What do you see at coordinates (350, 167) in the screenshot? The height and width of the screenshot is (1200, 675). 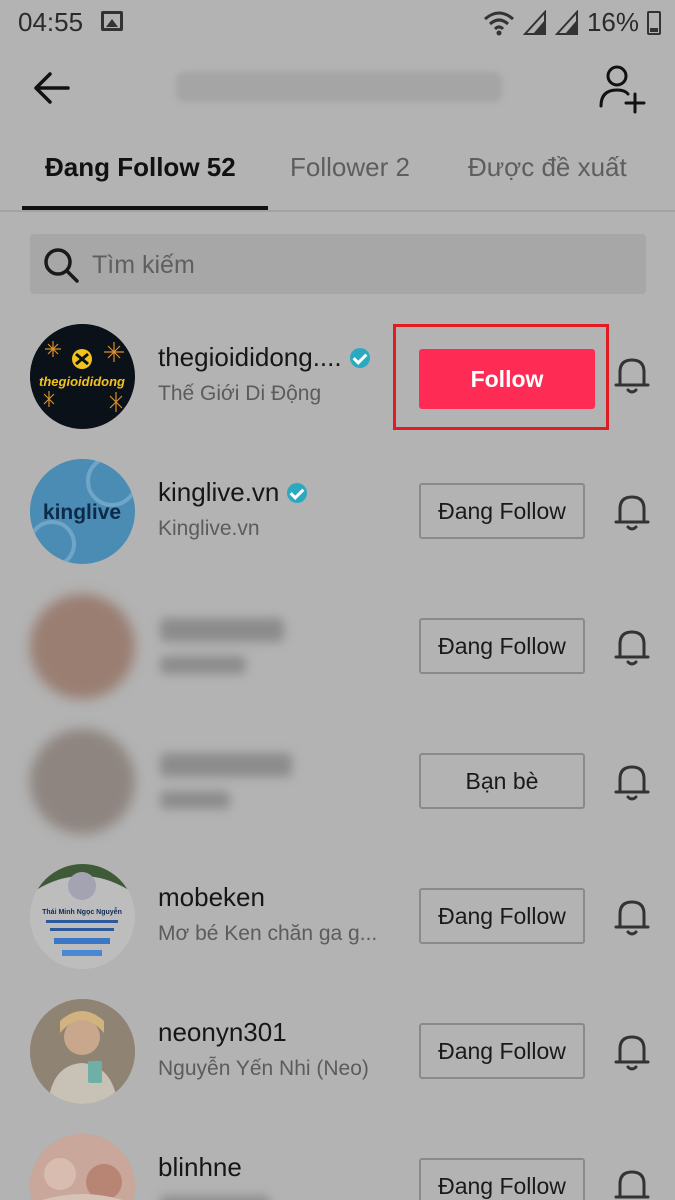 I see `tab-followers: Follower 2` at bounding box center [350, 167].